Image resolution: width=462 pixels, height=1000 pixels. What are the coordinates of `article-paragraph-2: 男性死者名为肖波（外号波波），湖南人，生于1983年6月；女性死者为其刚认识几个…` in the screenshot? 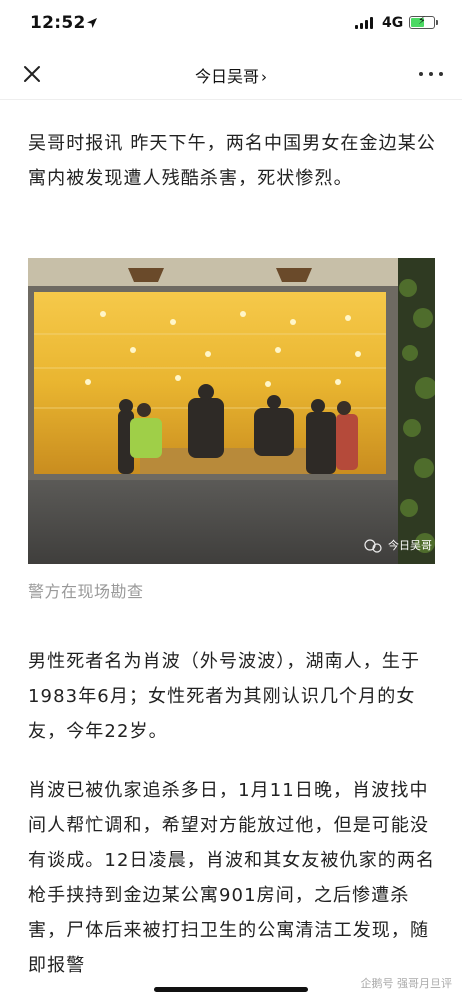 It's located at (224, 696).